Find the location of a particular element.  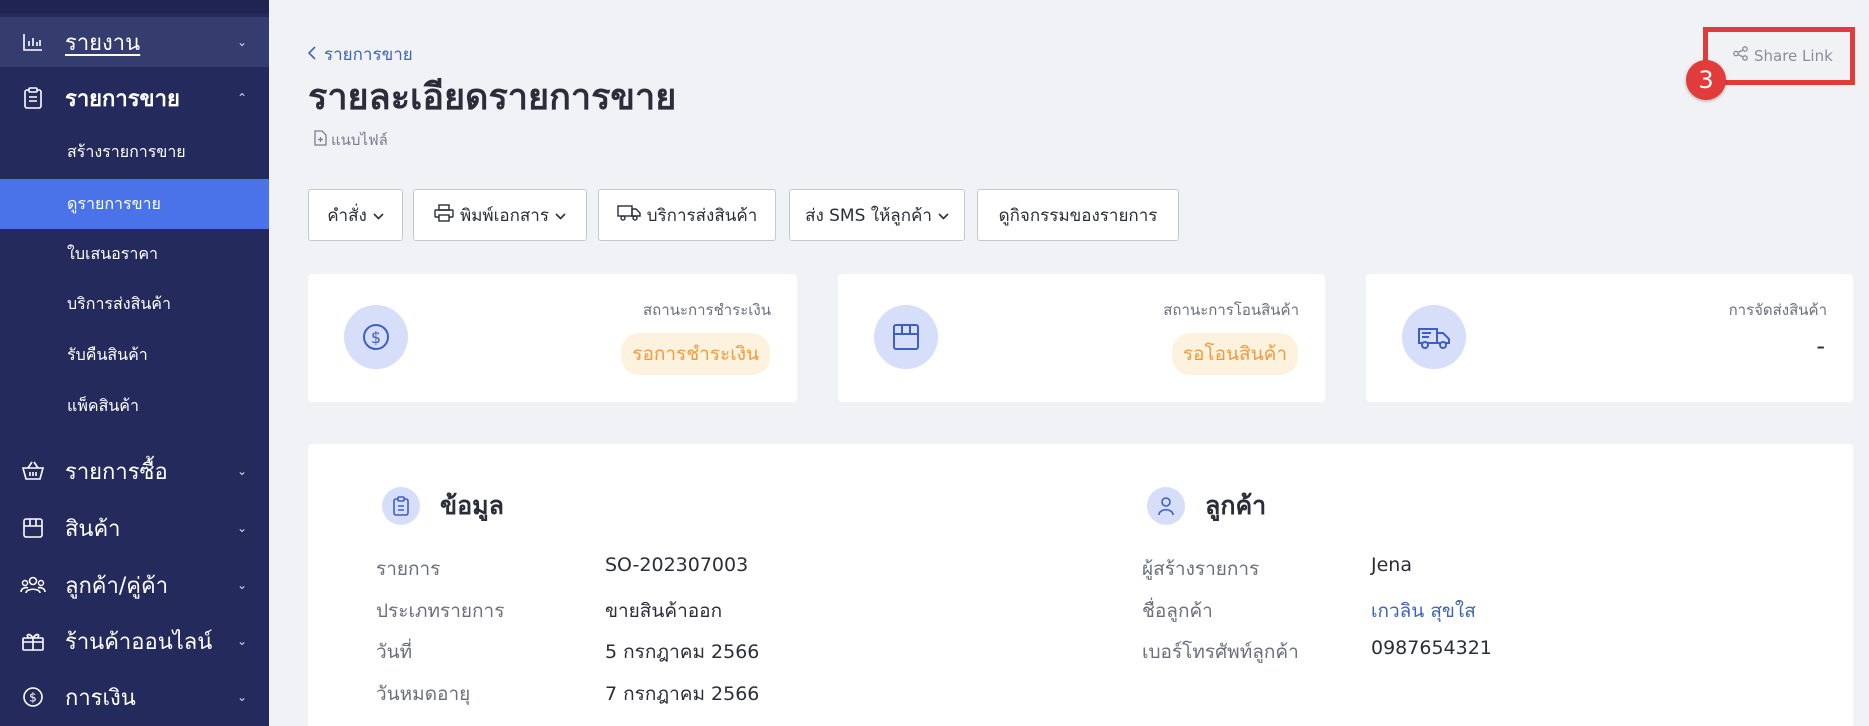

info-section-title: ข้อมูล is located at coordinates (472, 505).